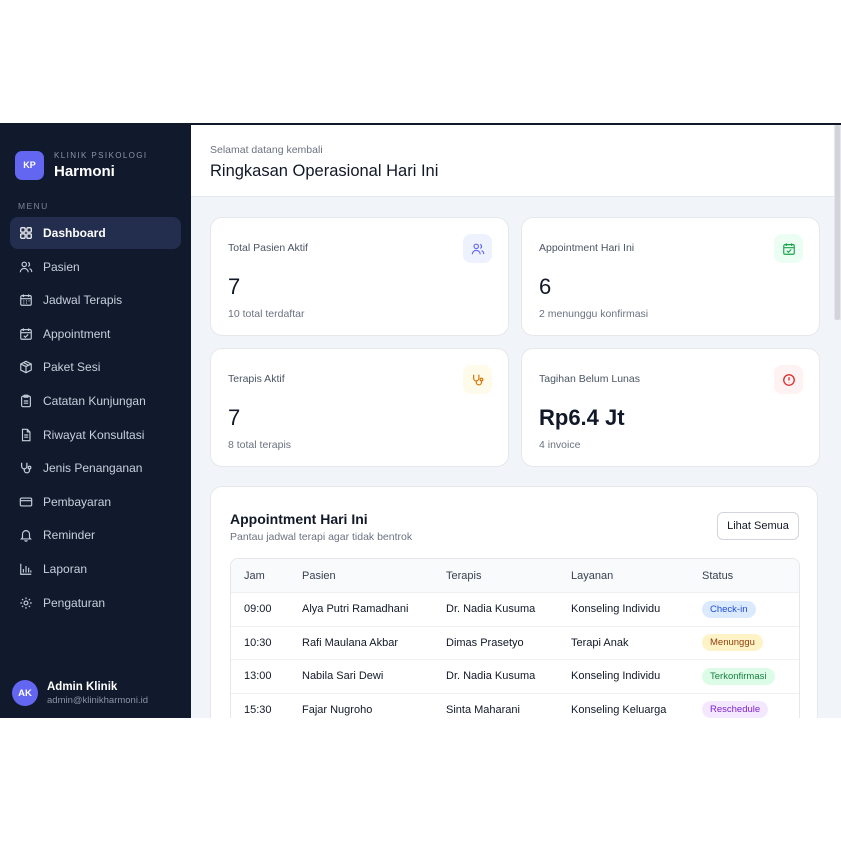  What do you see at coordinates (26, 435) in the screenshot?
I see `document-icon` at bounding box center [26, 435].